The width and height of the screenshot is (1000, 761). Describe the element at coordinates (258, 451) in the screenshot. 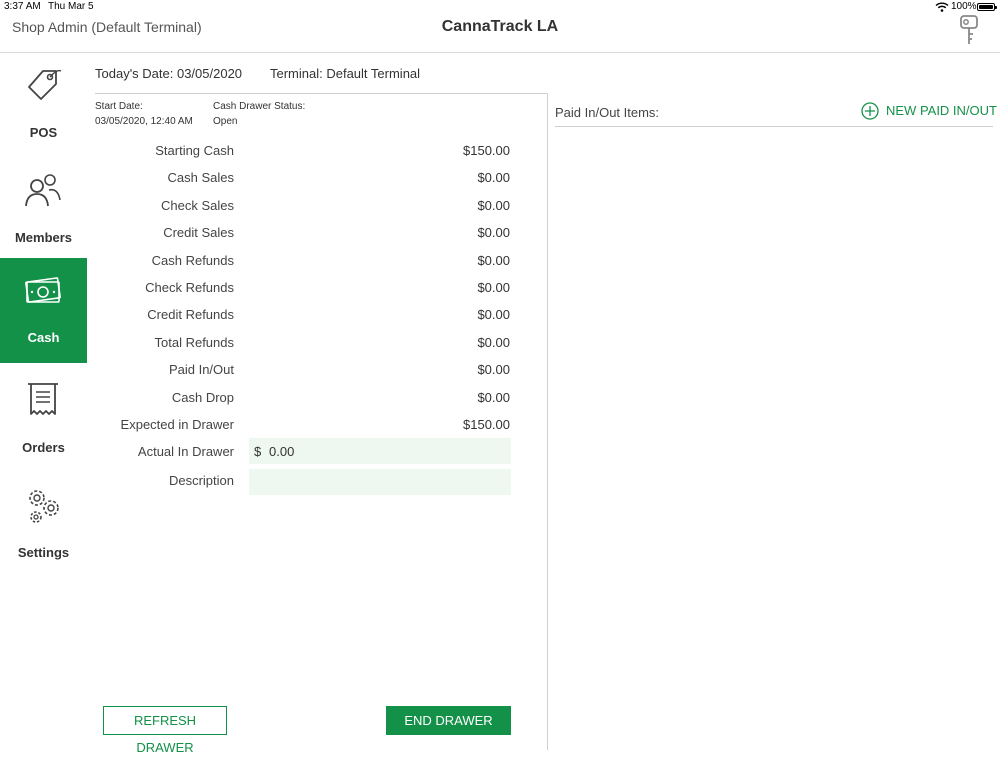

I see `currency-symbol: $` at that location.